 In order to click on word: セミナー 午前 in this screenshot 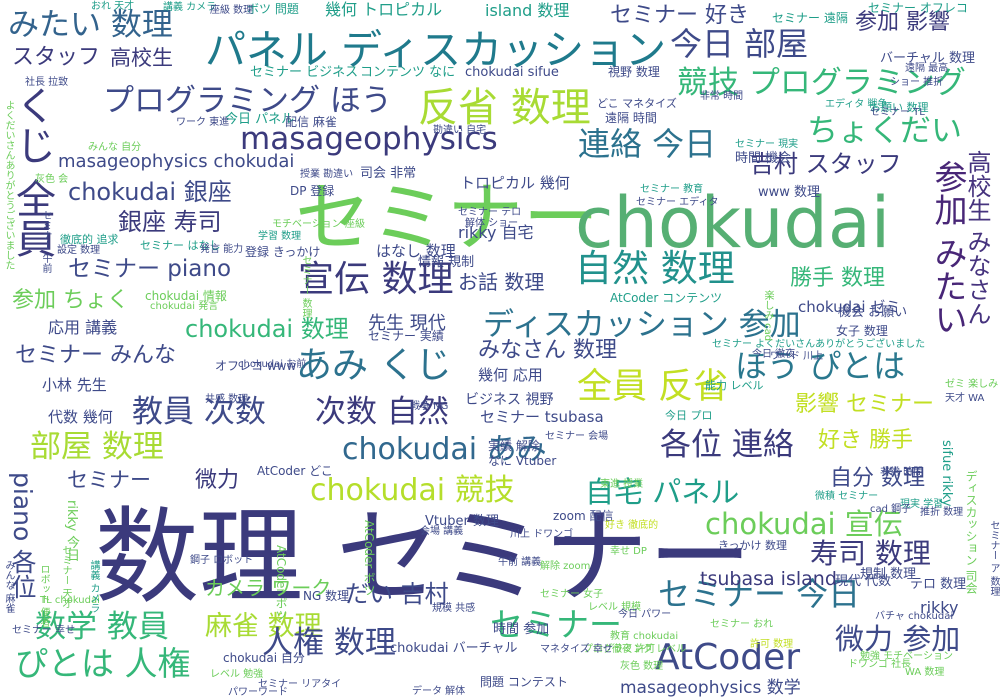, I will do `click(45, 242)`.